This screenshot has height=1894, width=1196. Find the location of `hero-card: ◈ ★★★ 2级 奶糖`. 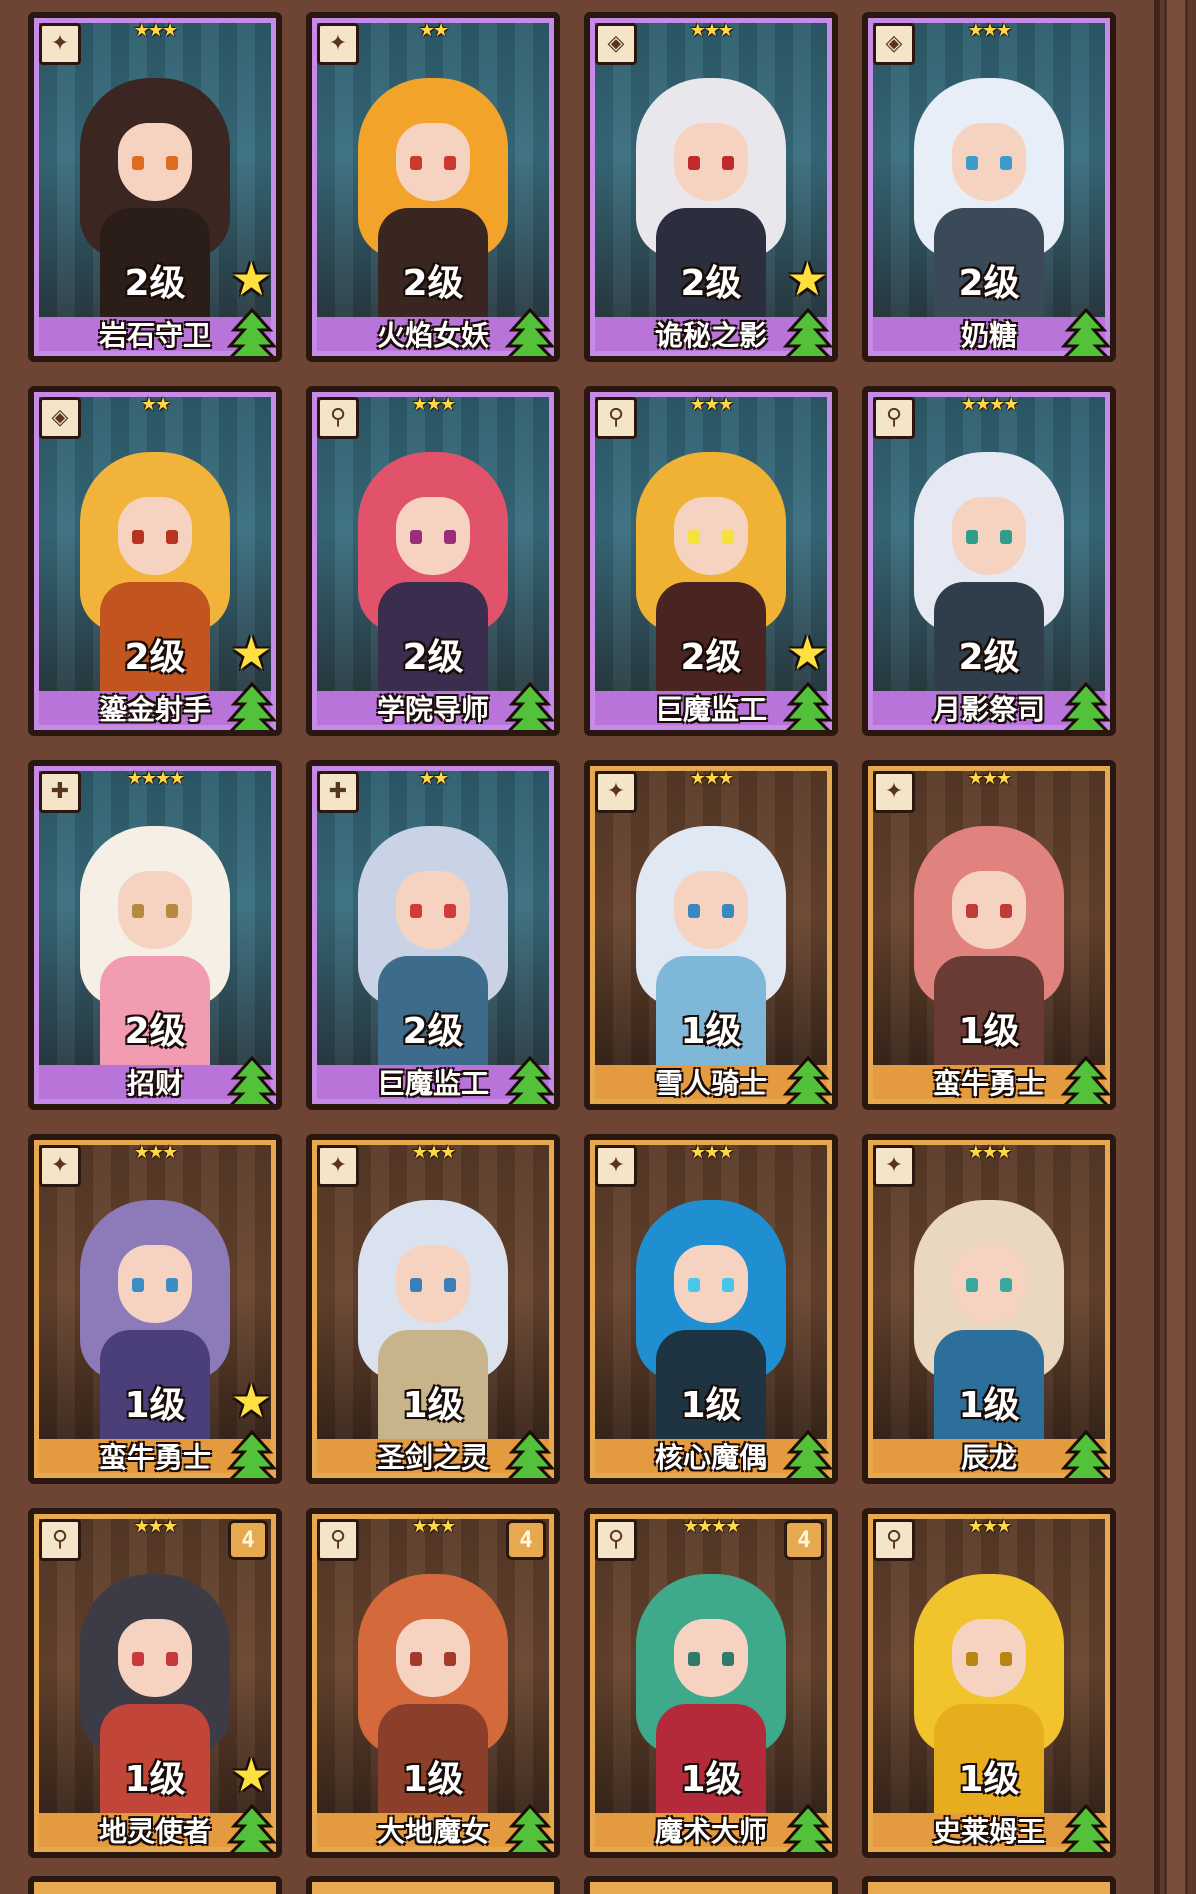

hero-card: ◈ ★★★ 2级 奶糖 is located at coordinates (989, 187).